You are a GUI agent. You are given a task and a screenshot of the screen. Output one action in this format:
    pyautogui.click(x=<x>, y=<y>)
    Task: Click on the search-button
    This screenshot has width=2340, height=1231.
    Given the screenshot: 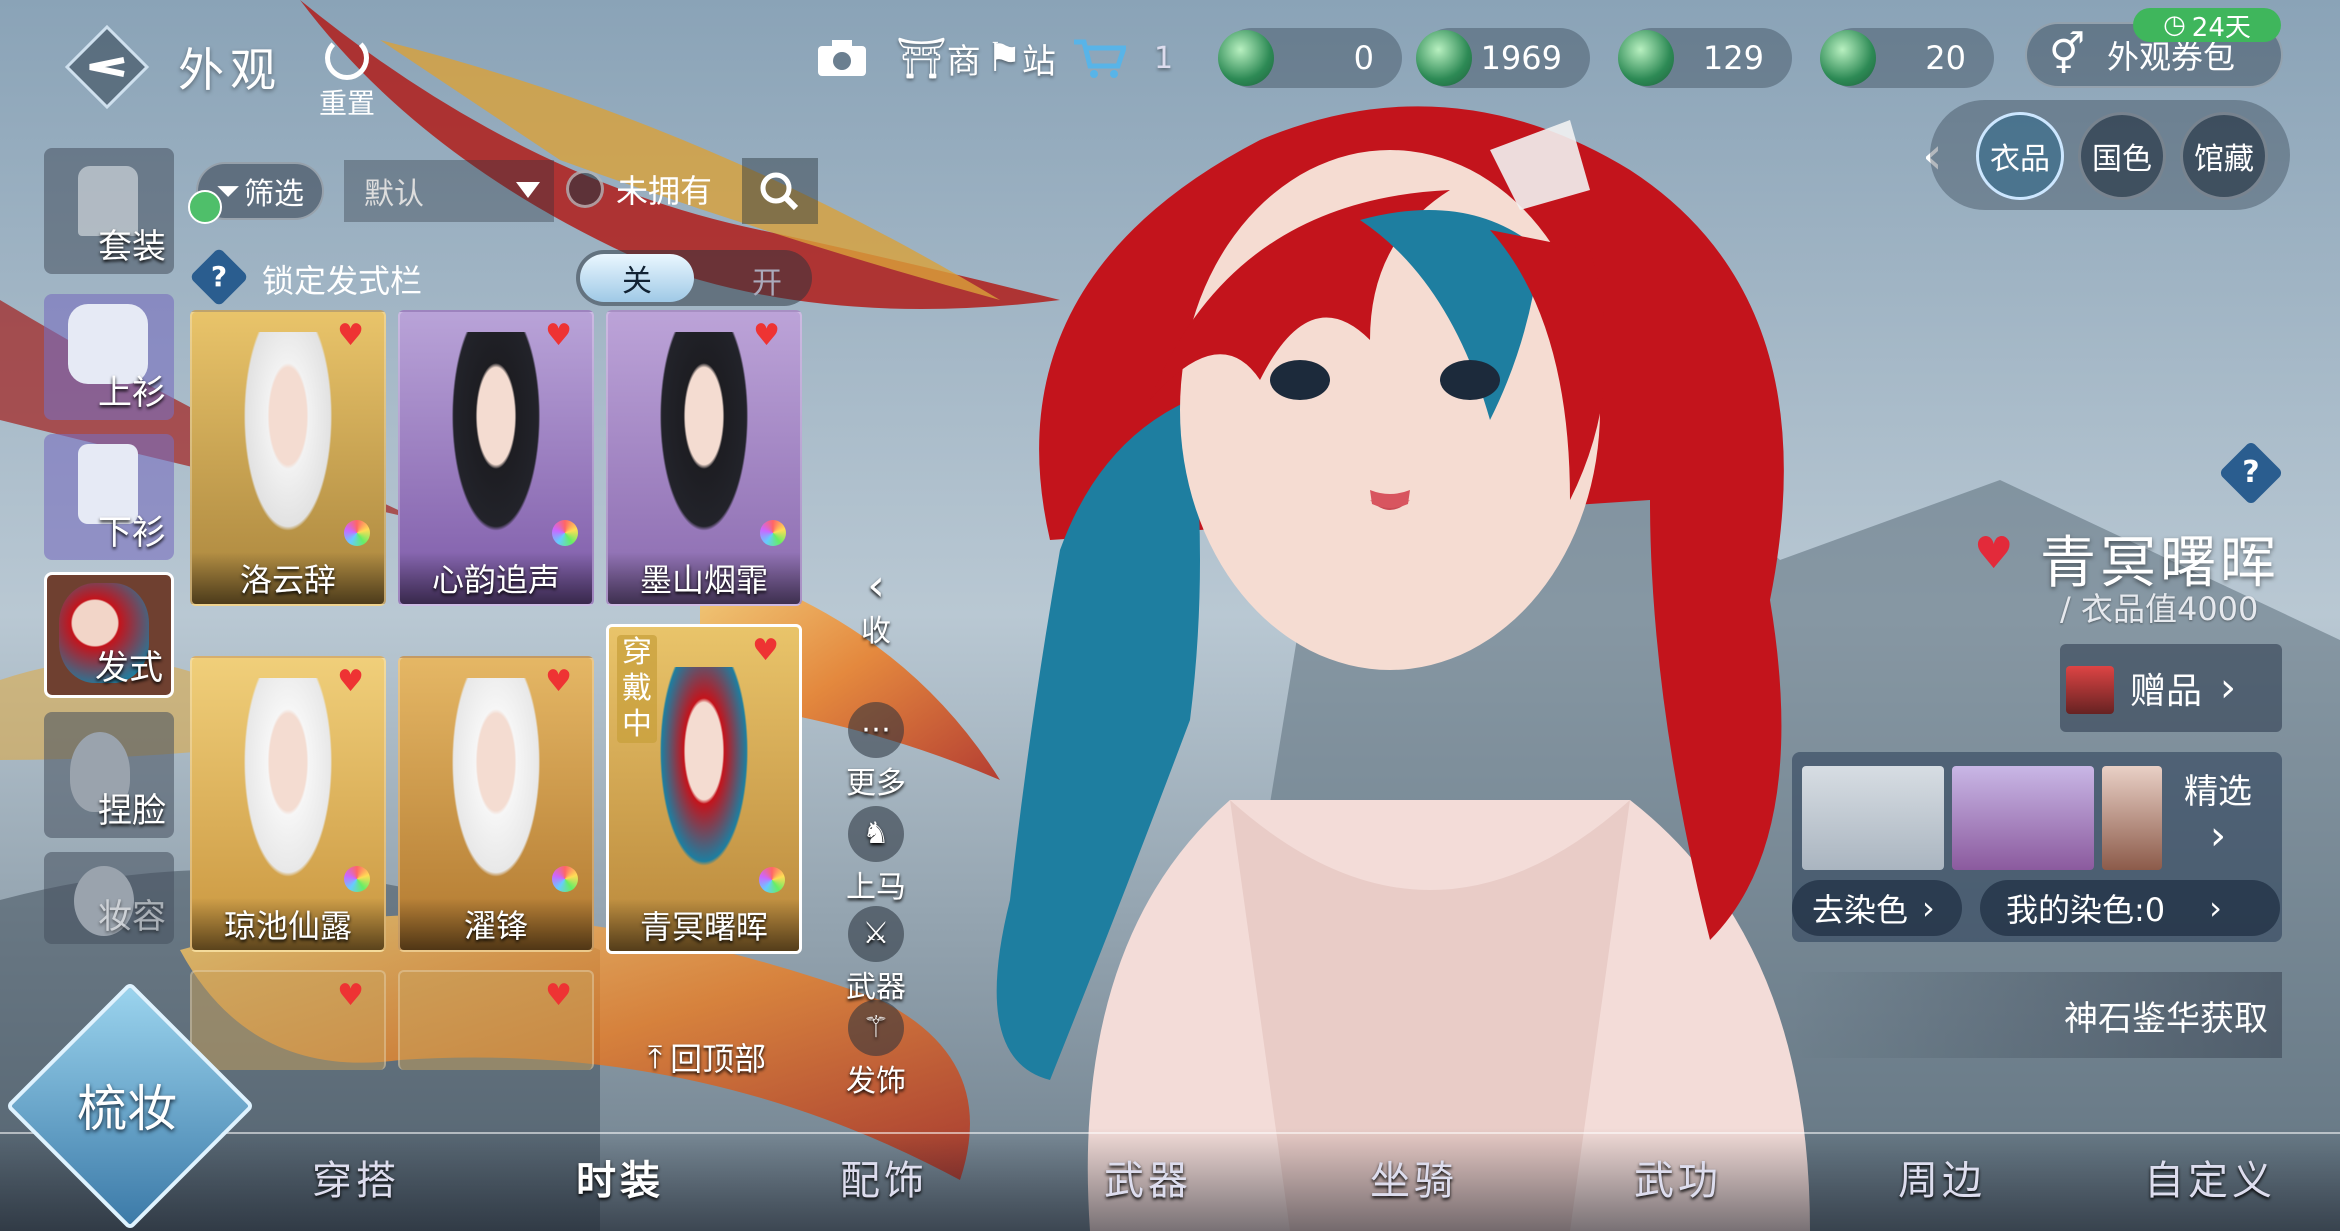 What is the action you would take?
    pyautogui.click(x=780, y=191)
    